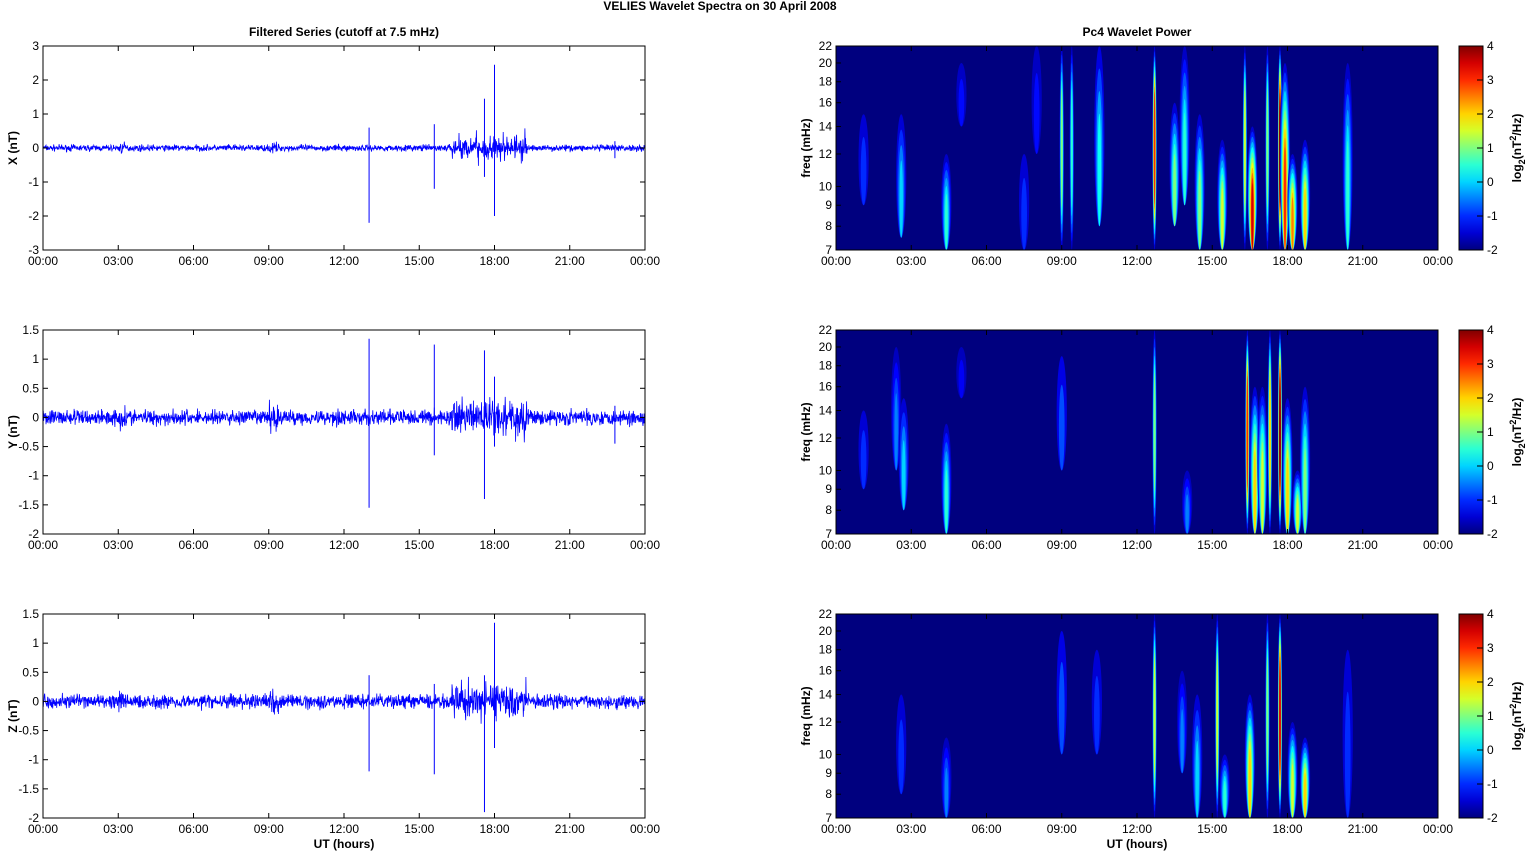  I want to click on figure-title: VELIES Wavelet Spectra on 30 April 2008, so click(720, 6).